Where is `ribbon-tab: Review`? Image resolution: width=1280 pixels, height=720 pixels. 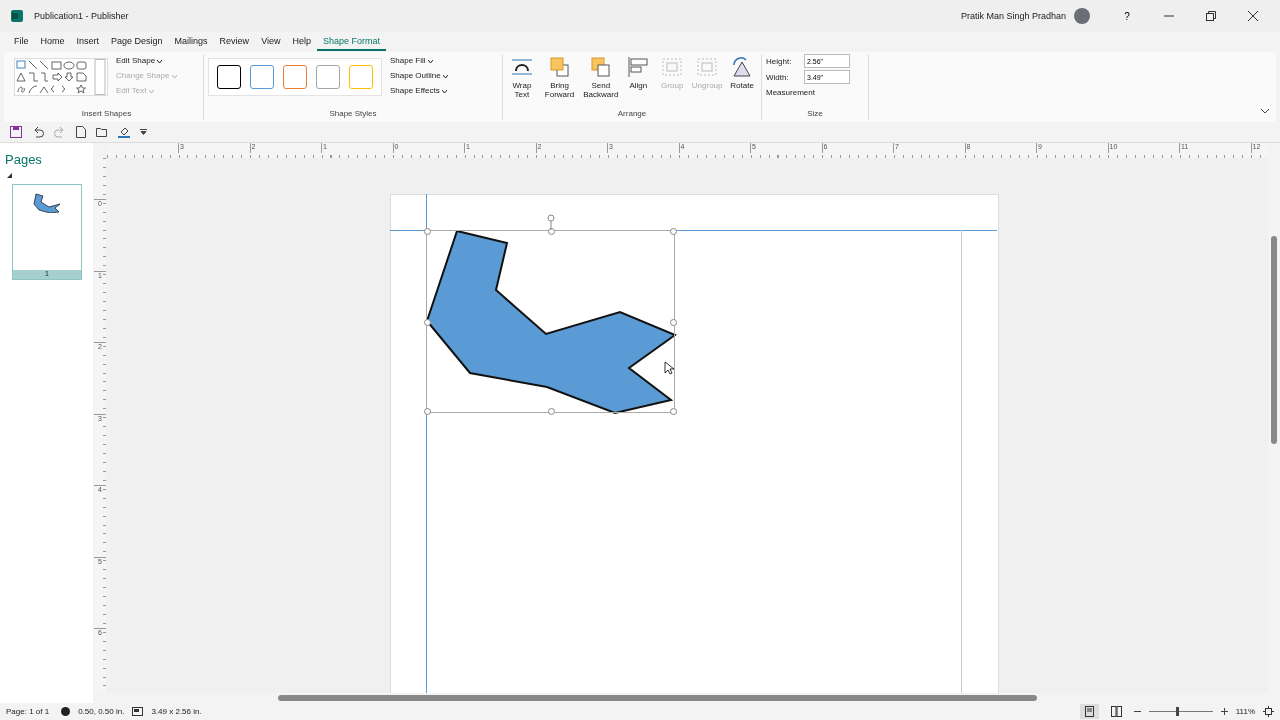 ribbon-tab: Review is located at coordinates (234, 42).